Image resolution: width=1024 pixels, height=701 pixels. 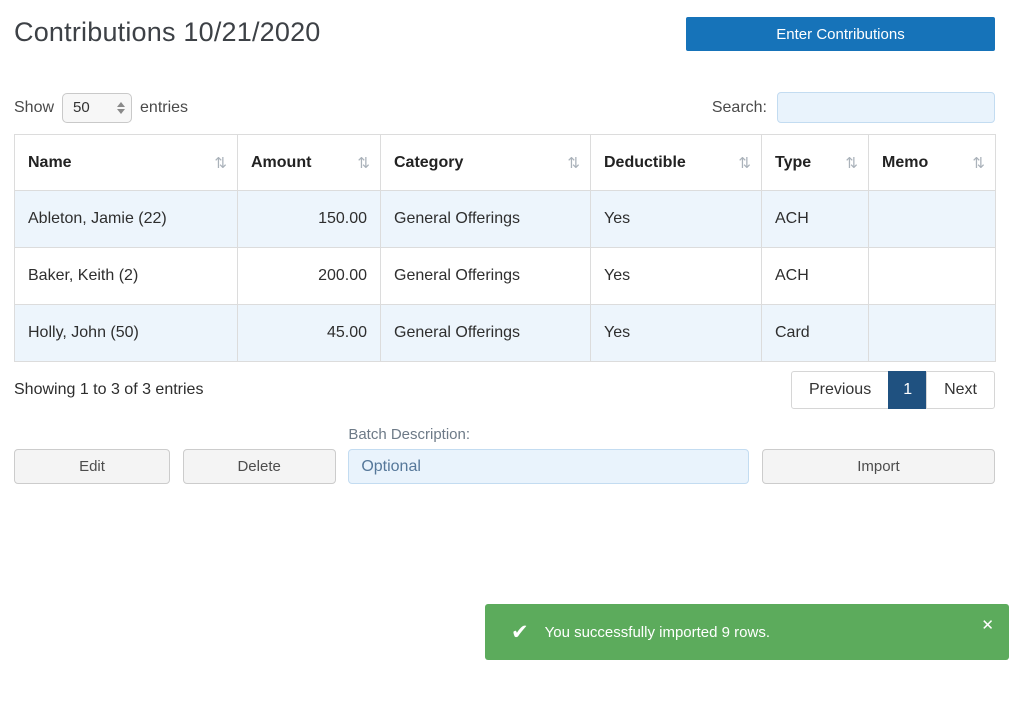 I want to click on batch-description-input, so click(x=549, y=466).